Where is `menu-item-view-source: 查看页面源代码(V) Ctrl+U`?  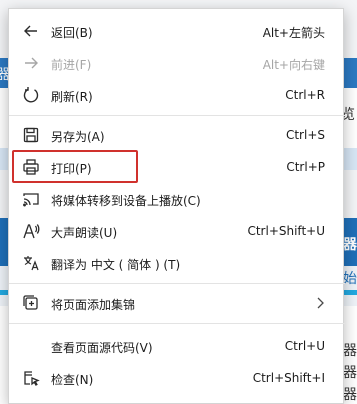
menu-item-view-source: 查看页面源代码(V) Ctrl+U is located at coordinates (177, 346).